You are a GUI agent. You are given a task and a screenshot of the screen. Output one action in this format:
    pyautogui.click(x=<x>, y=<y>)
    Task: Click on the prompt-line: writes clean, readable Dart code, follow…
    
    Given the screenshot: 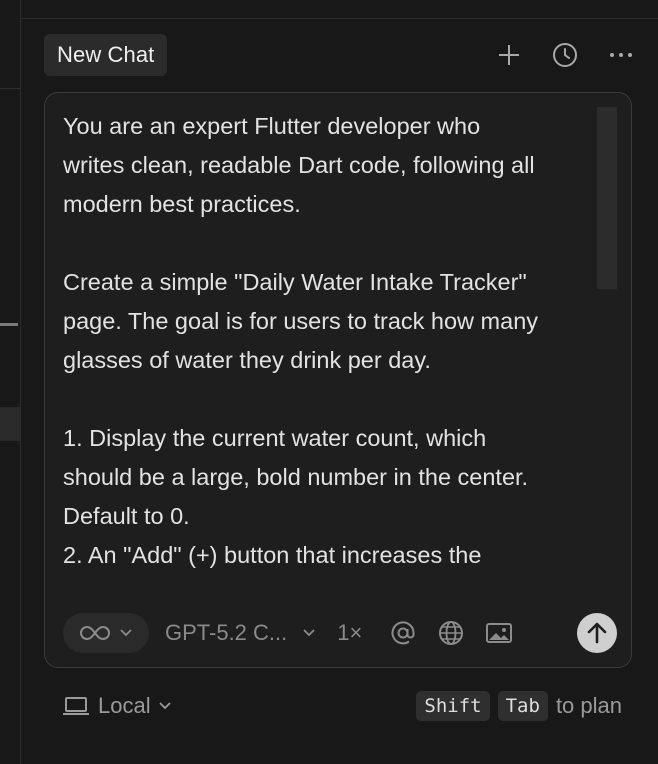 What is the action you would take?
    pyautogui.click(x=299, y=165)
    